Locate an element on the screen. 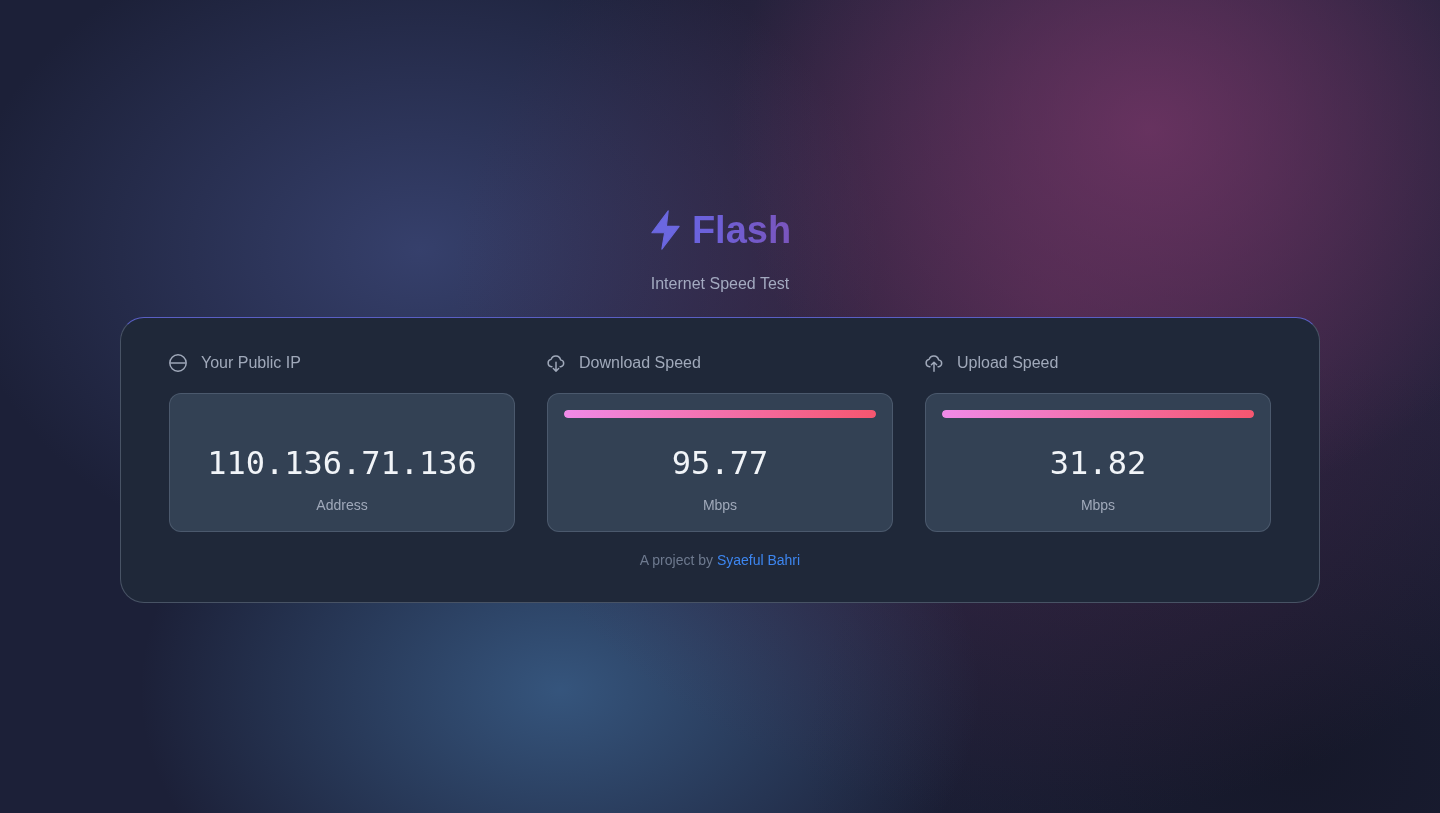 This screenshot has width=1440, height=813. metric-label: Upload Speed is located at coordinates (1008, 363).